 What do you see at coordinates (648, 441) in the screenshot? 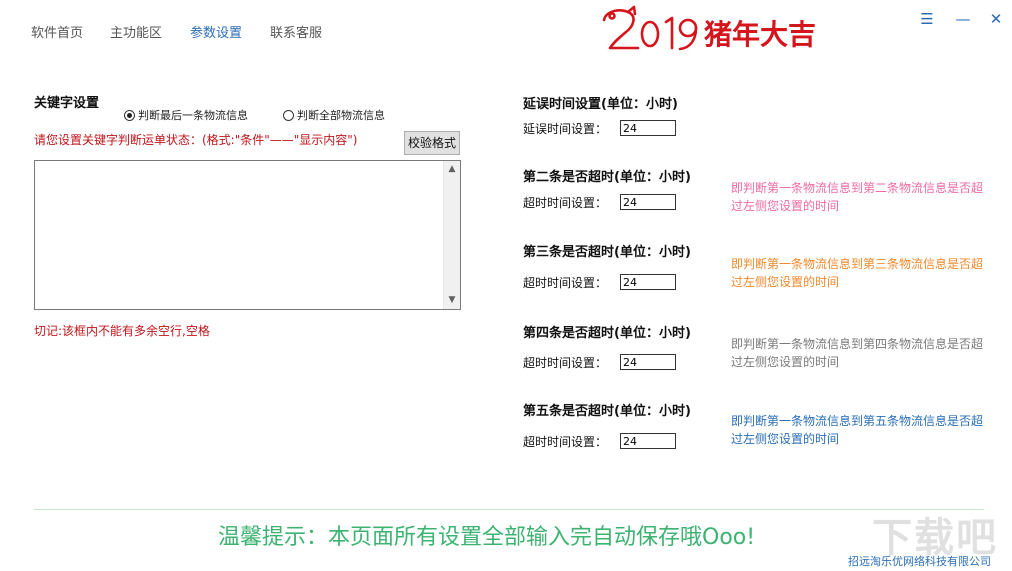
I see `fifth-input` at bounding box center [648, 441].